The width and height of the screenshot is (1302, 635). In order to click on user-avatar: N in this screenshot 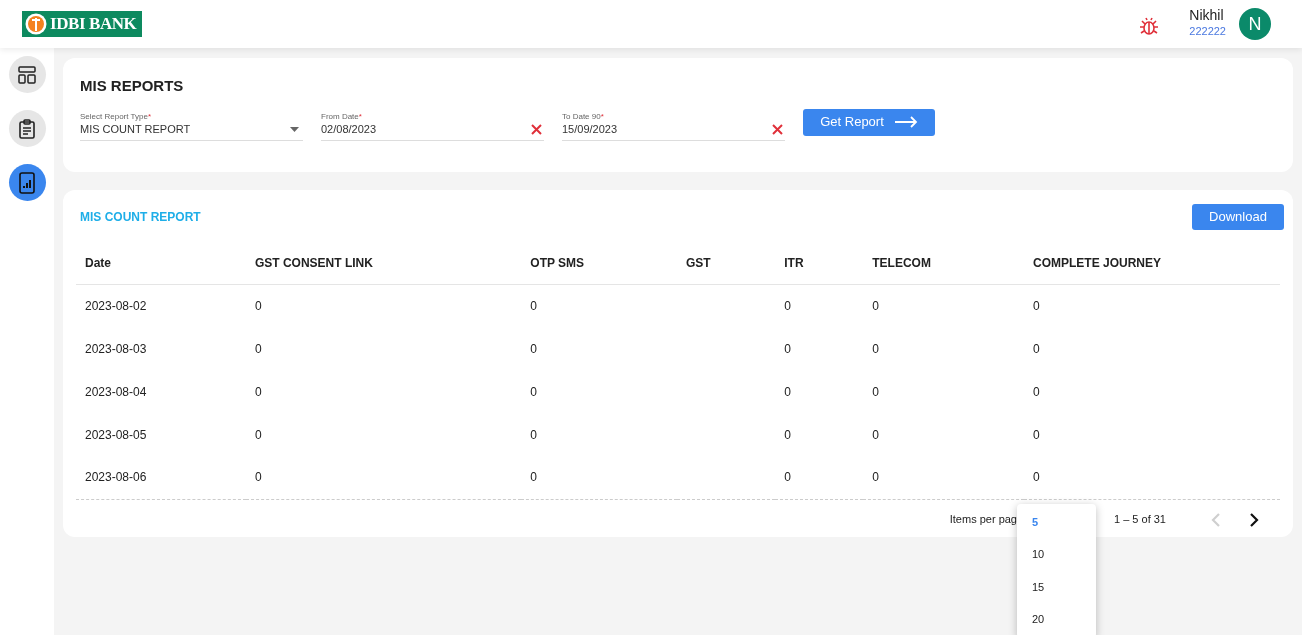, I will do `click(1255, 24)`.